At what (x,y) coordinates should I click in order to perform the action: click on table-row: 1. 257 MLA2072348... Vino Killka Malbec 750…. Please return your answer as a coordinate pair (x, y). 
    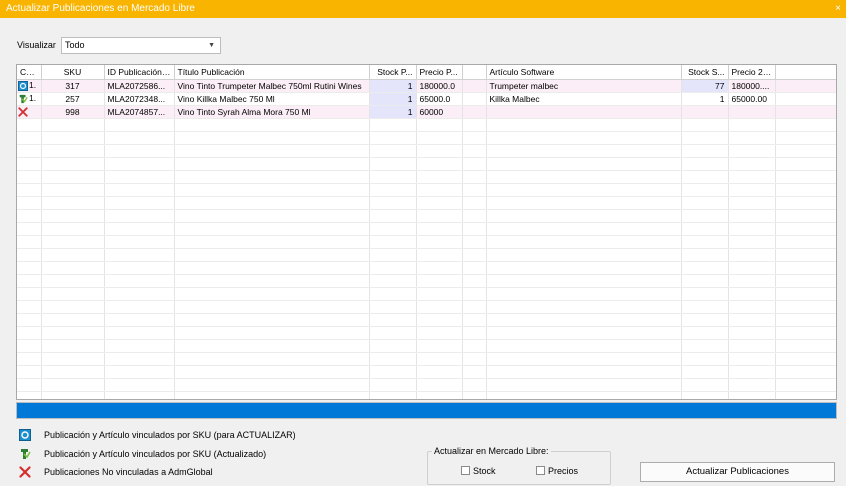
    Looking at the image, I should click on (426, 99).